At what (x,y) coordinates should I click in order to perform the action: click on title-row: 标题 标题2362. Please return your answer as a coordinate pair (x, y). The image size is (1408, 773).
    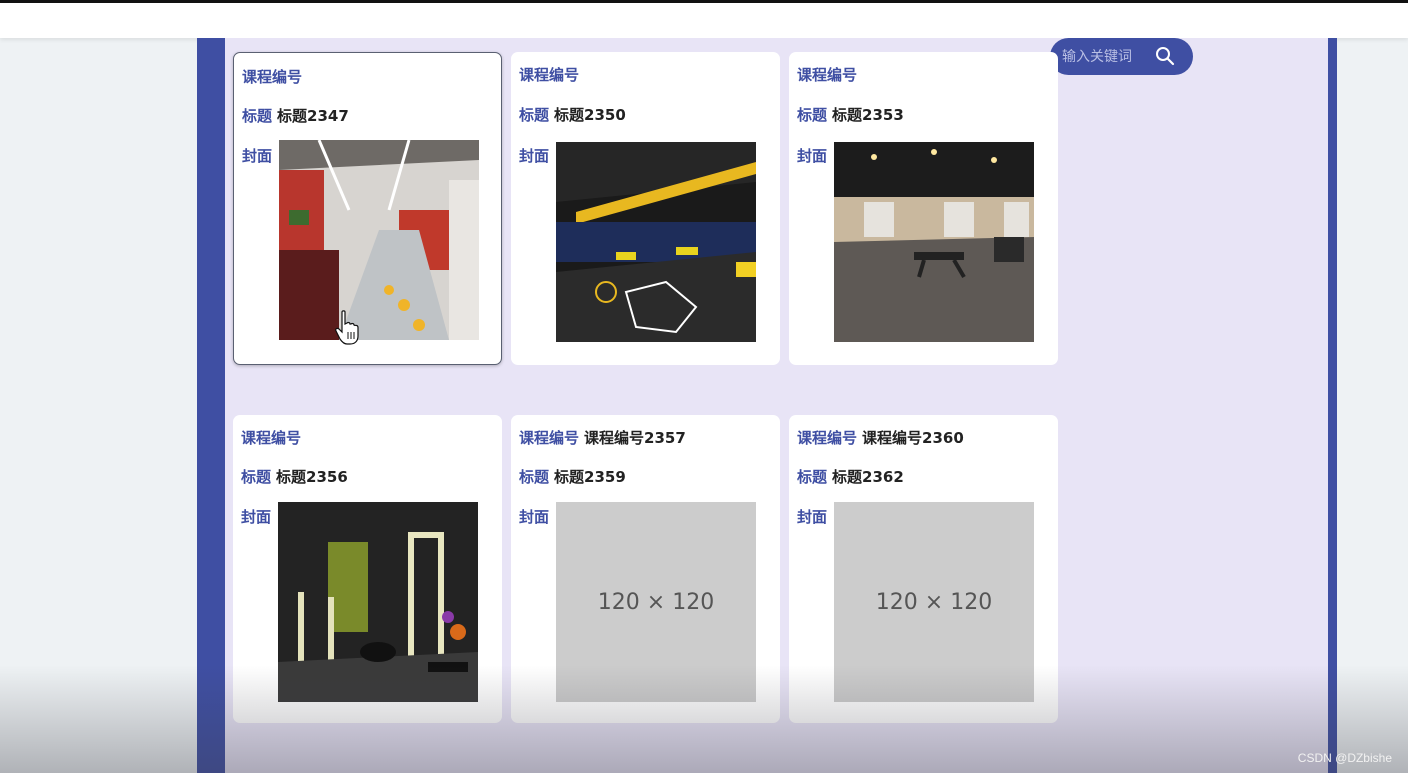
    Looking at the image, I should click on (850, 476).